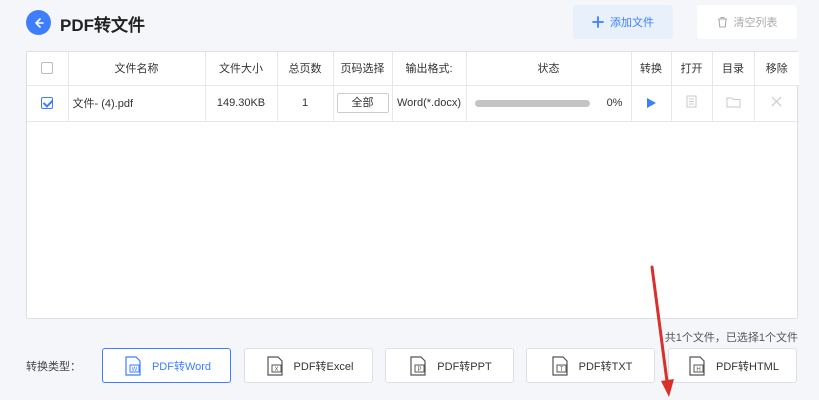  What do you see at coordinates (464, 366) in the screenshot?
I see `conversion-type-ppt-label: PDF转PPT` at bounding box center [464, 366].